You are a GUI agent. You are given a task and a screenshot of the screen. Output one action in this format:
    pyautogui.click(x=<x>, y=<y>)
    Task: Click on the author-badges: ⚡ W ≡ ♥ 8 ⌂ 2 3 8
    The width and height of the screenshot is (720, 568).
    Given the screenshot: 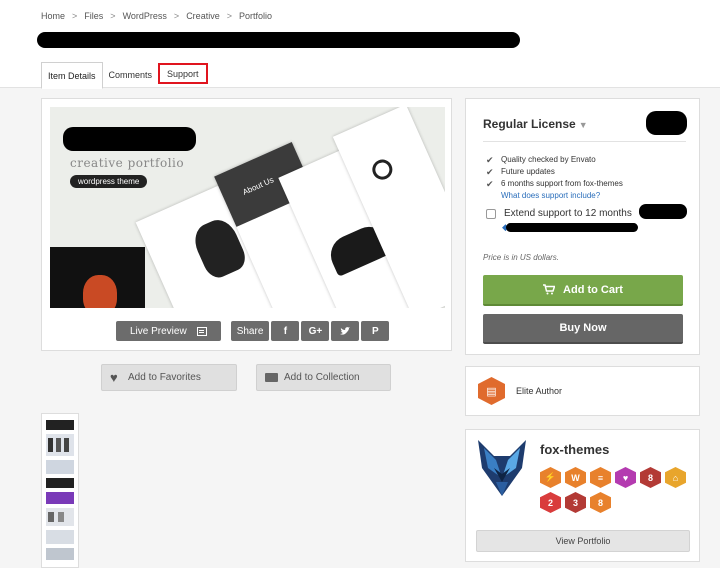 What is the action you would take?
    pyautogui.click(x=613, y=490)
    